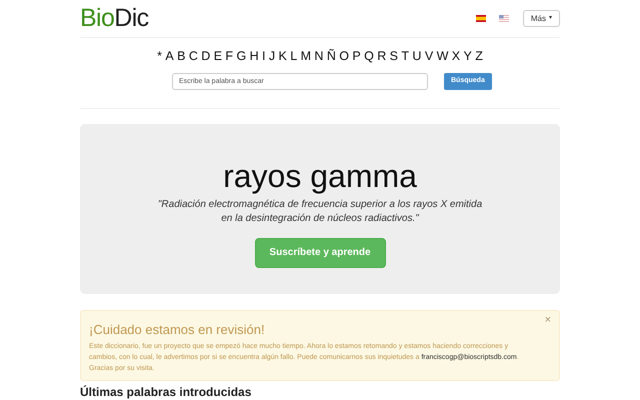 Image resolution: width=640 pixels, height=400 pixels. Describe the element at coordinates (159, 56) in the screenshot. I see `alphabet-letter-link: *` at that location.